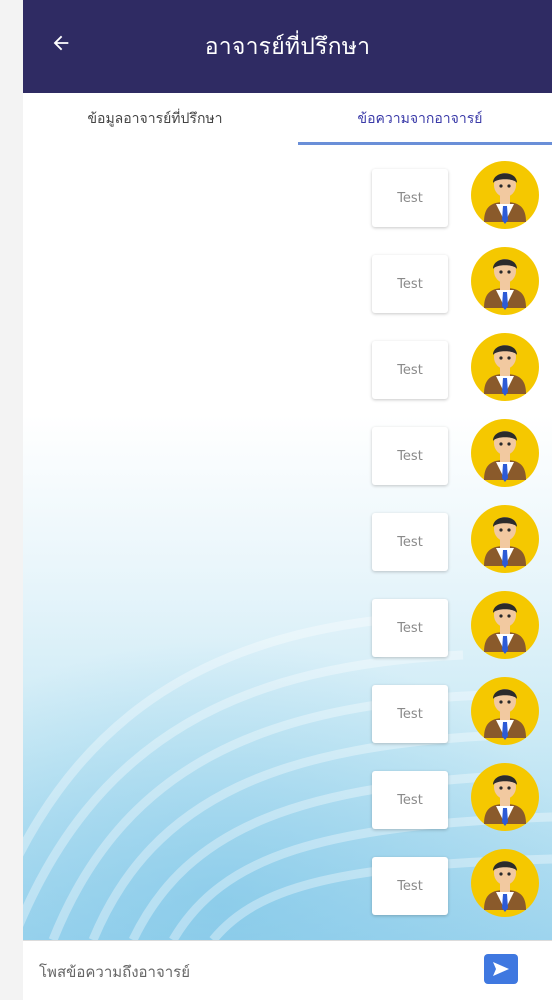  I want to click on send-button, so click(501, 969).